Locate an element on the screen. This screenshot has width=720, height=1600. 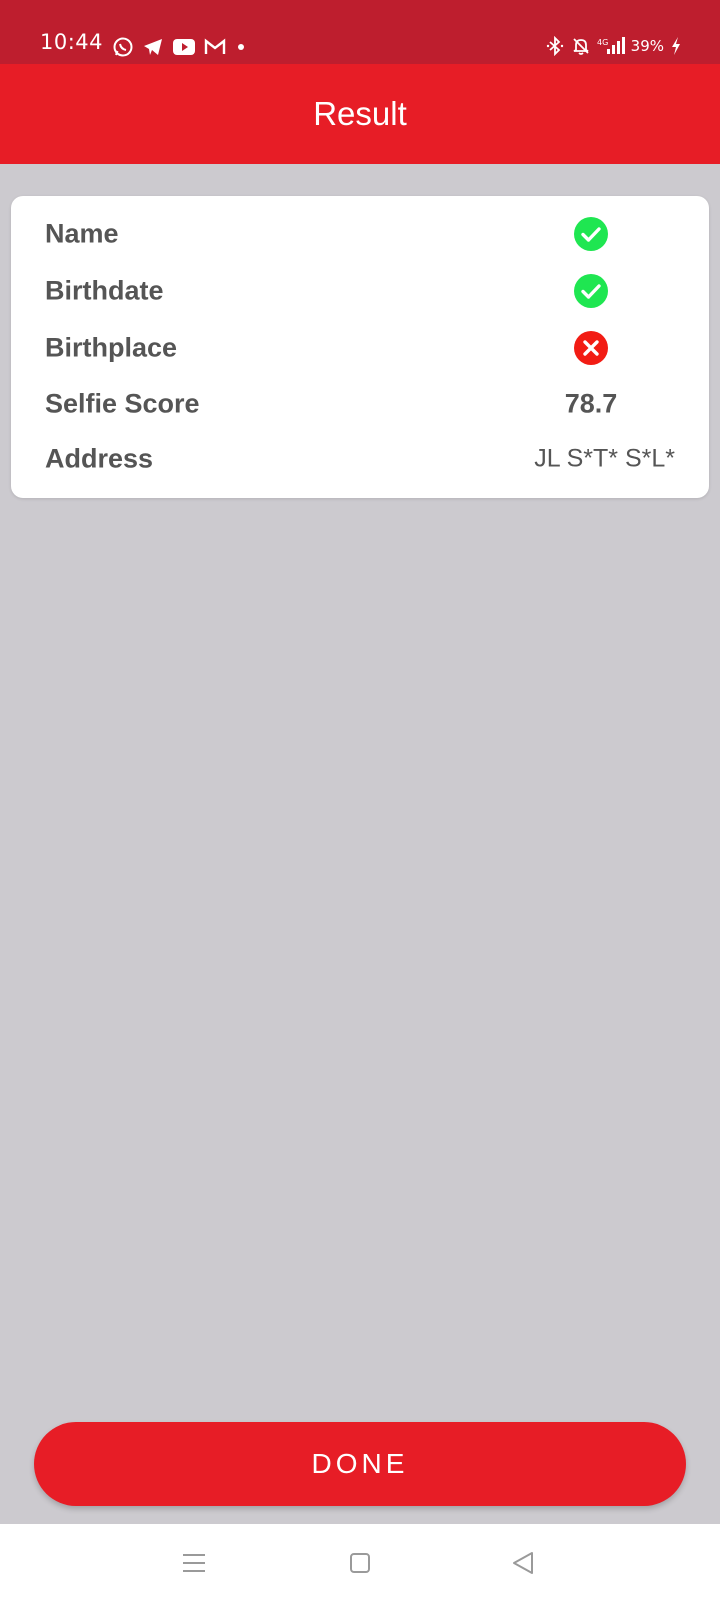
page-title: Result is located at coordinates (360, 113).